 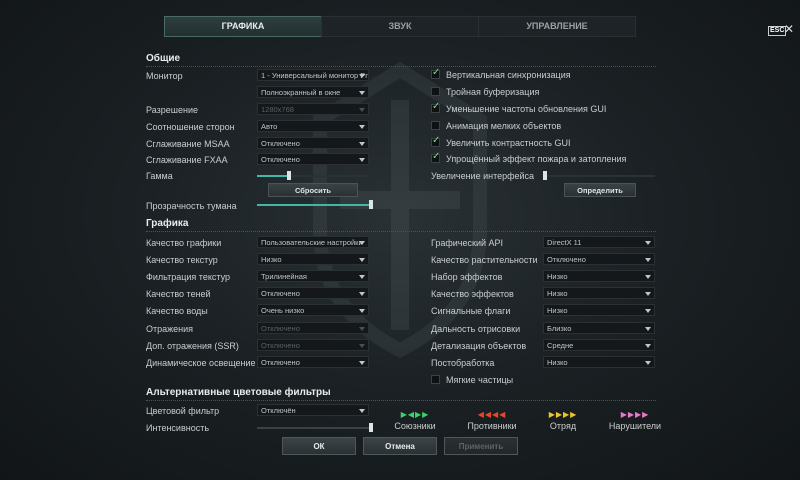 I want to click on triple-buffering-checkbox, so click(x=435, y=91).